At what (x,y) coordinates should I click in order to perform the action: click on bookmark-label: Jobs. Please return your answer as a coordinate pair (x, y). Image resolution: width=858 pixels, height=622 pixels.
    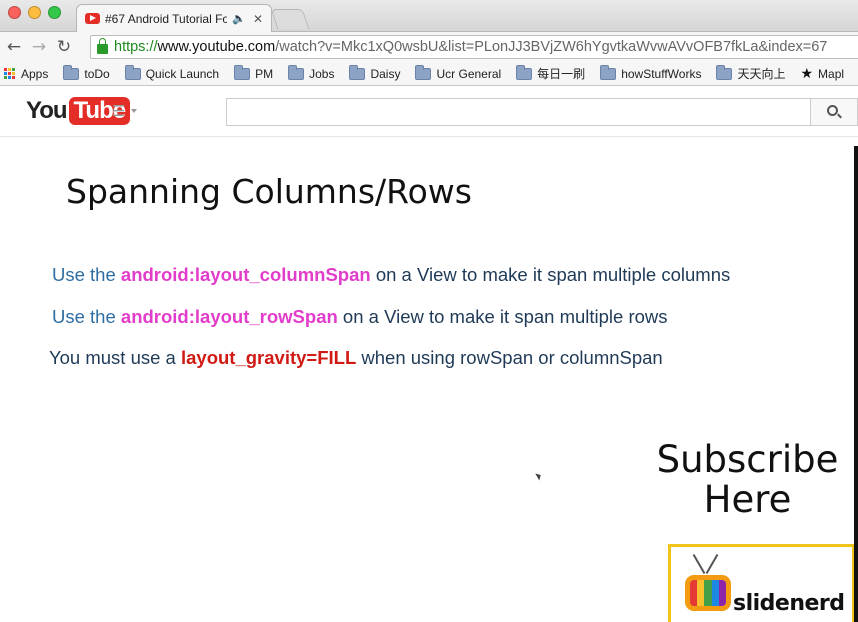
    Looking at the image, I should click on (322, 73).